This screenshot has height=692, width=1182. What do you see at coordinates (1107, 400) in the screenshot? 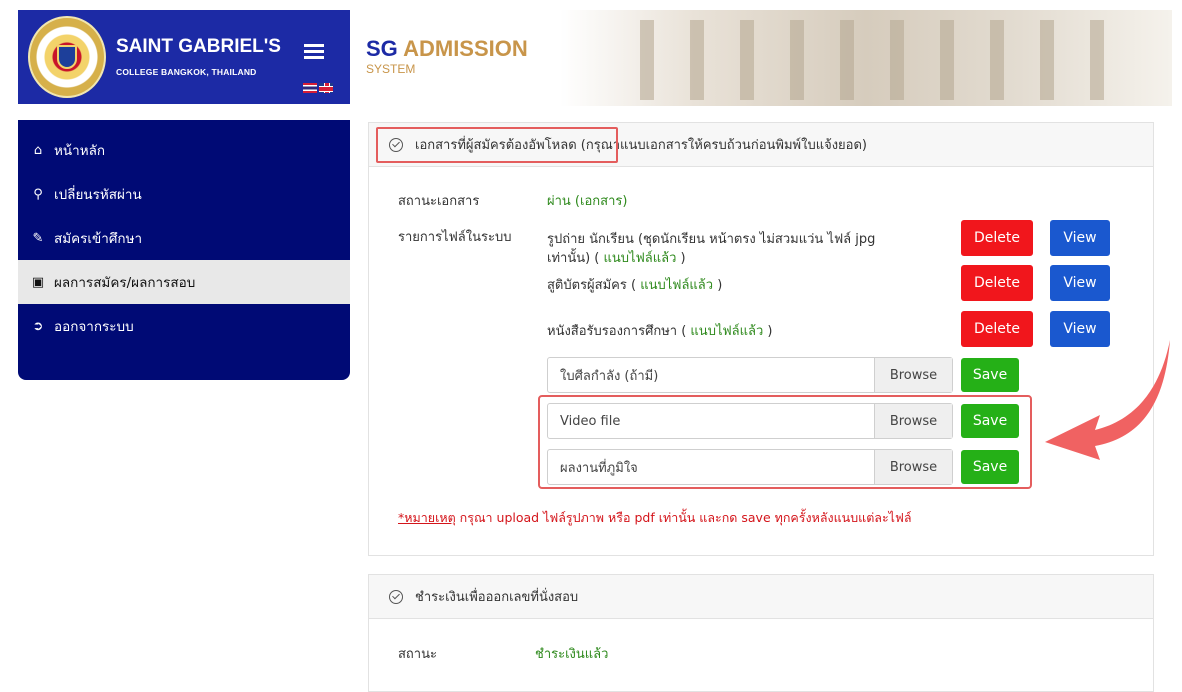
I see `red-arrow-icon` at bounding box center [1107, 400].